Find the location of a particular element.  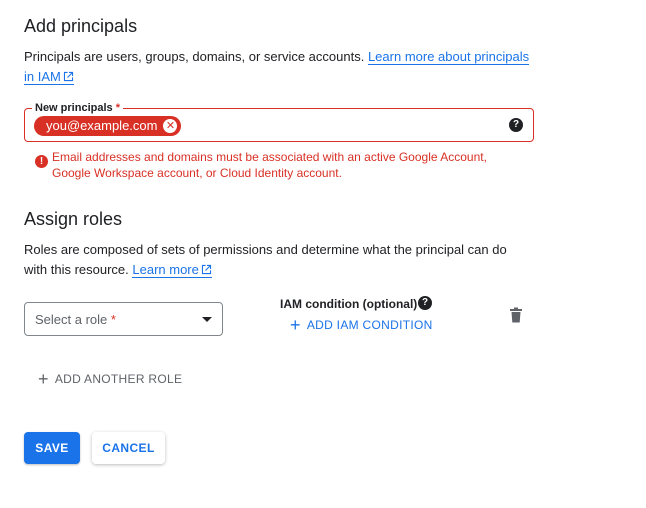

learn-more-roles-link: Learn more is located at coordinates (172, 270).